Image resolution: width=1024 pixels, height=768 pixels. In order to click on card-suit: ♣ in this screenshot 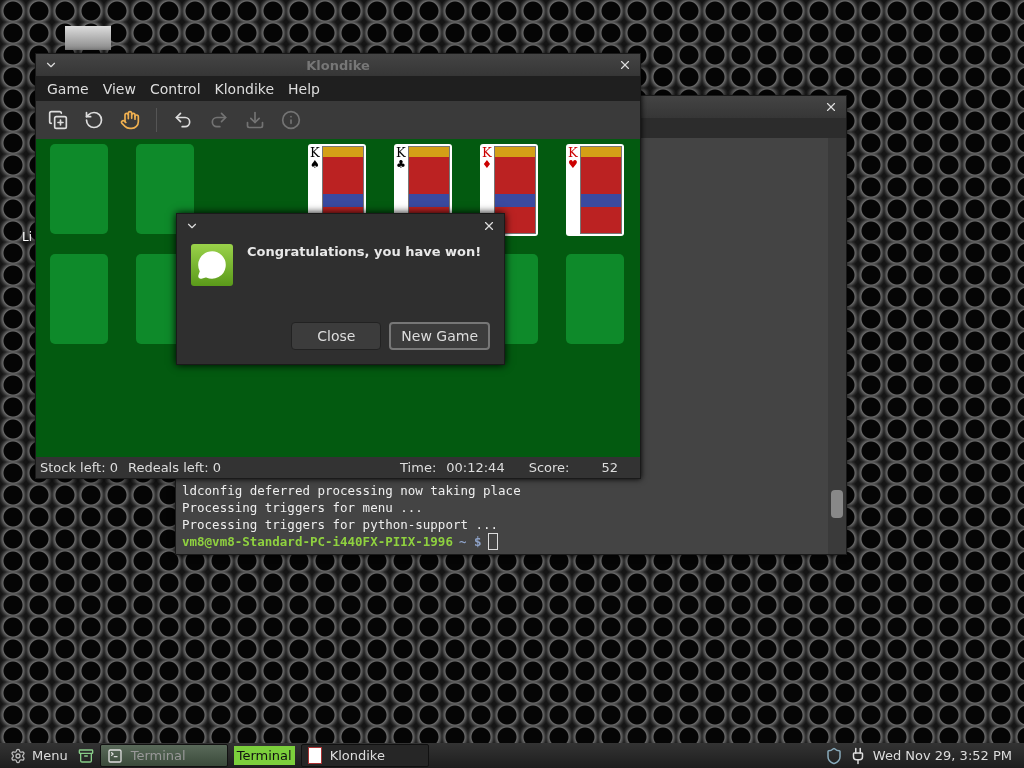, I will do `click(401, 164)`.